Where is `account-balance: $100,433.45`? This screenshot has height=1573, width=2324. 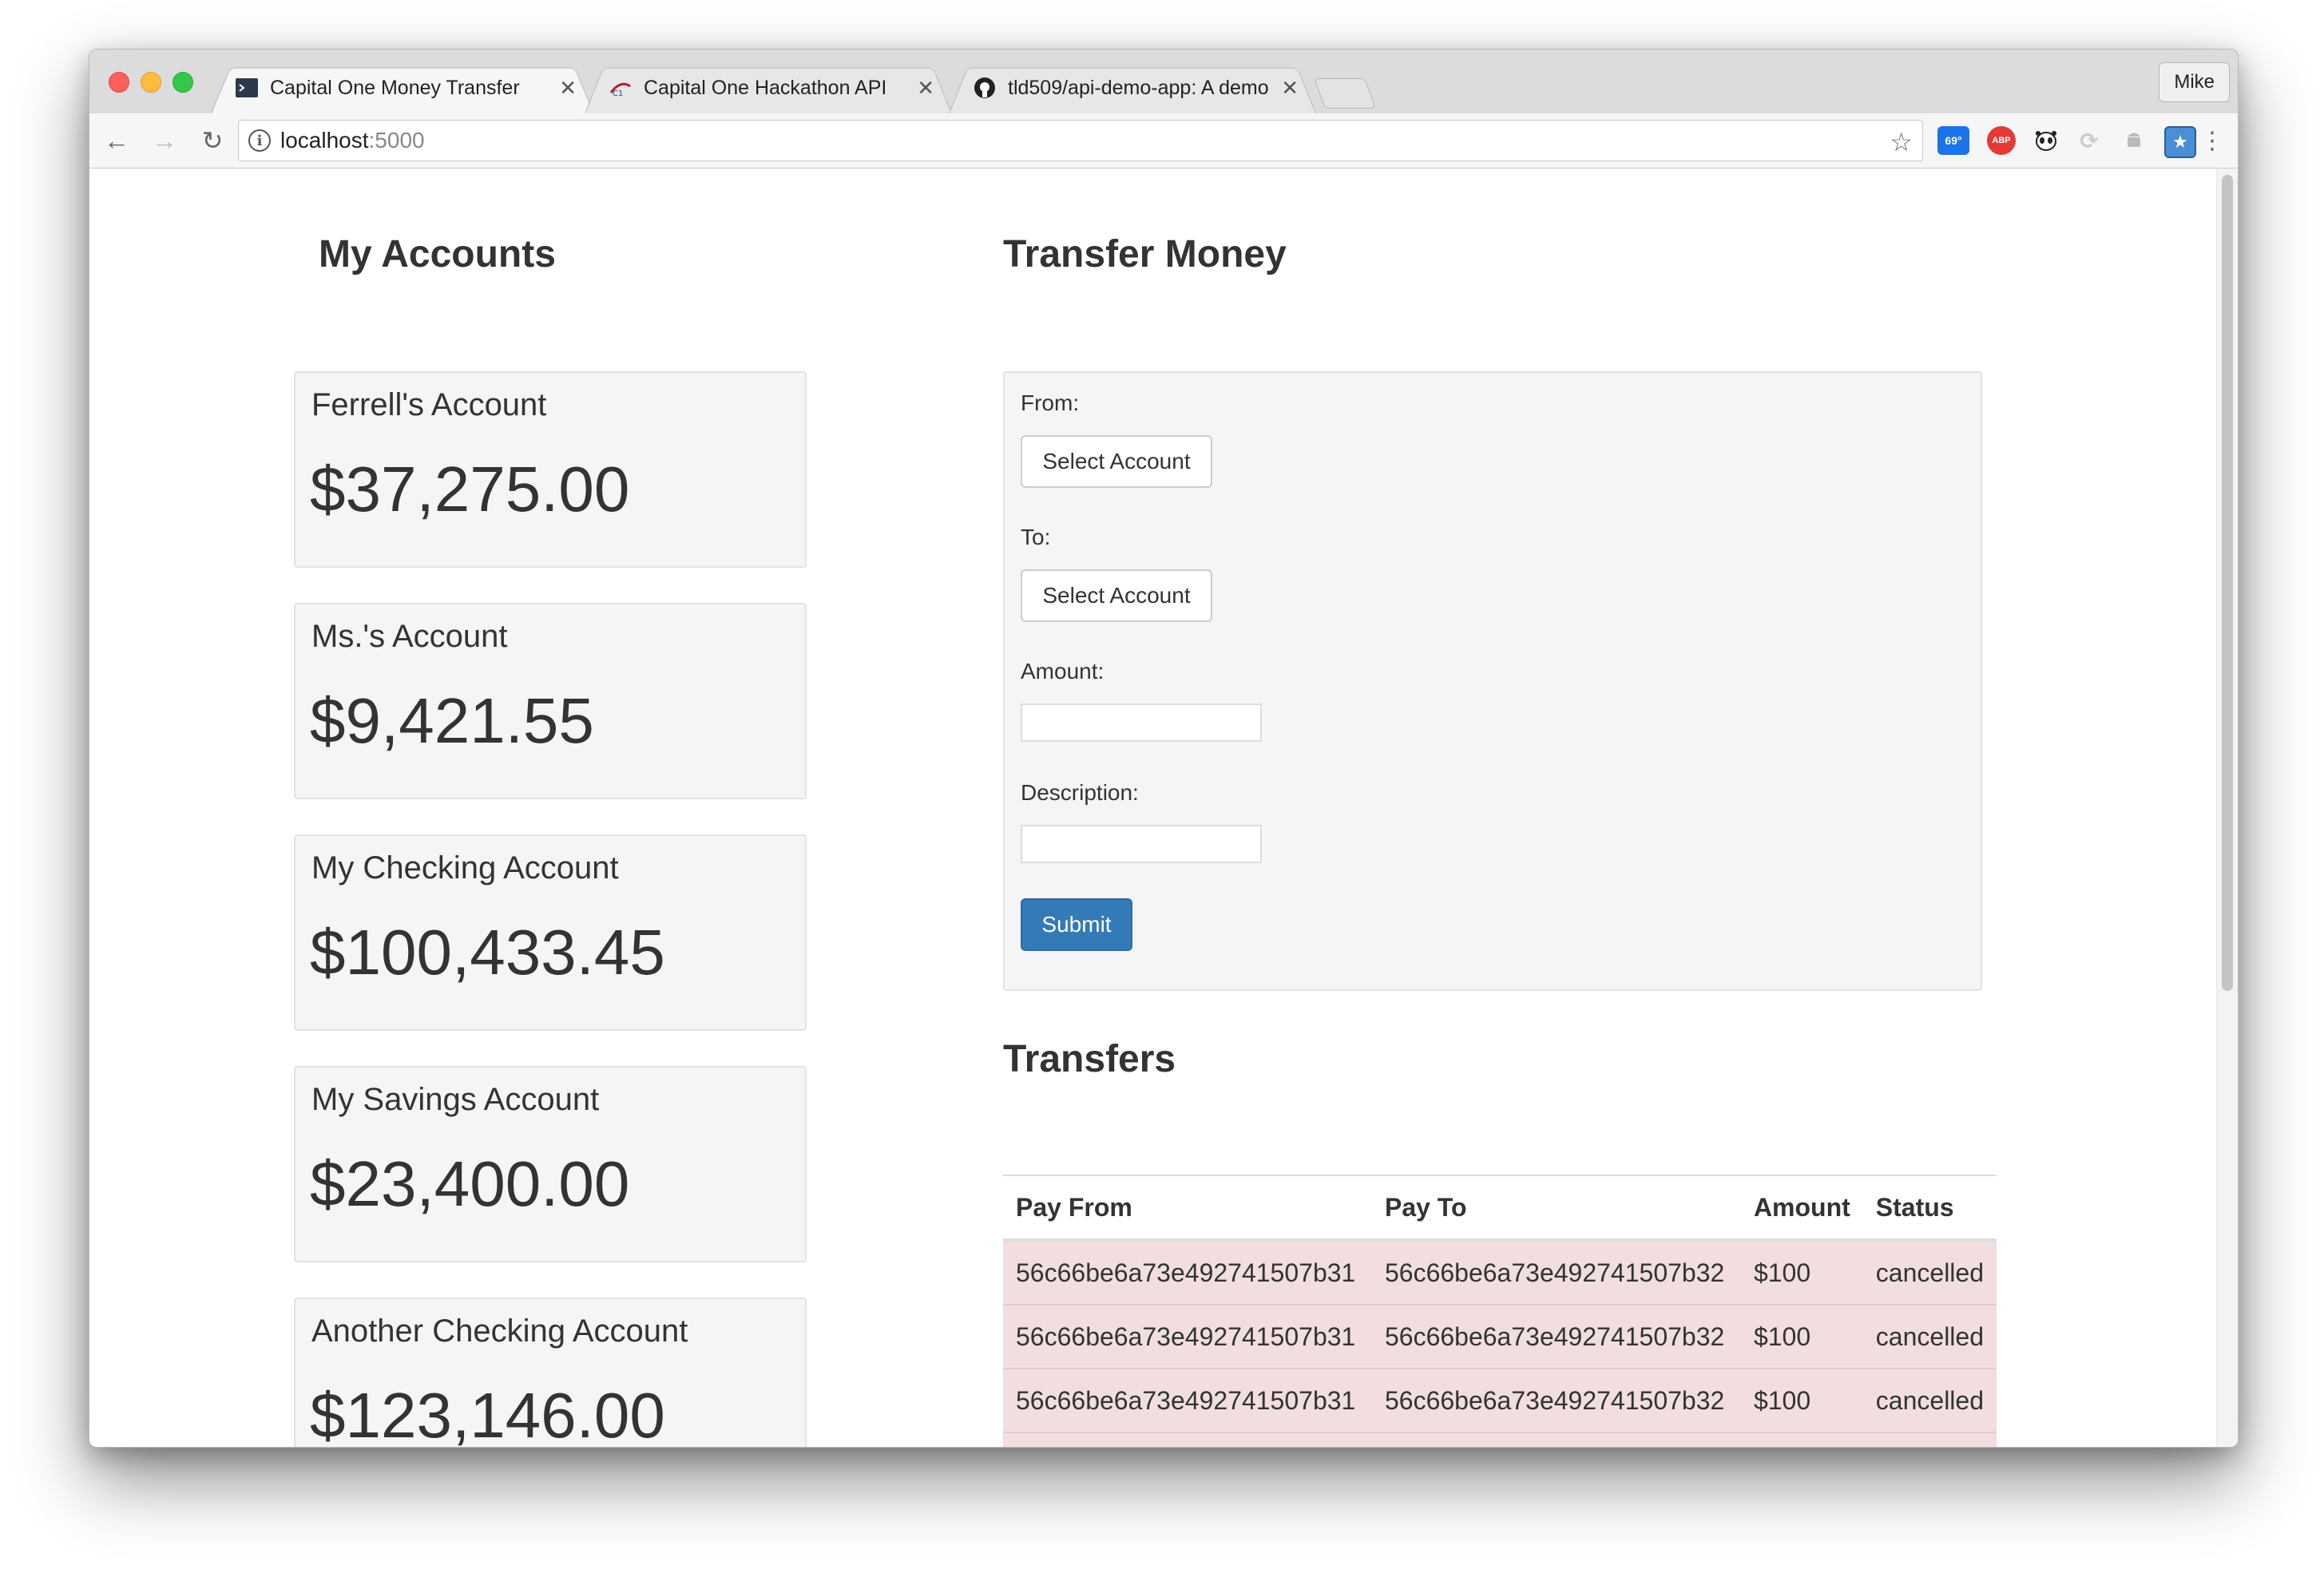 account-balance: $100,433.45 is located at coordinates (488, 953).